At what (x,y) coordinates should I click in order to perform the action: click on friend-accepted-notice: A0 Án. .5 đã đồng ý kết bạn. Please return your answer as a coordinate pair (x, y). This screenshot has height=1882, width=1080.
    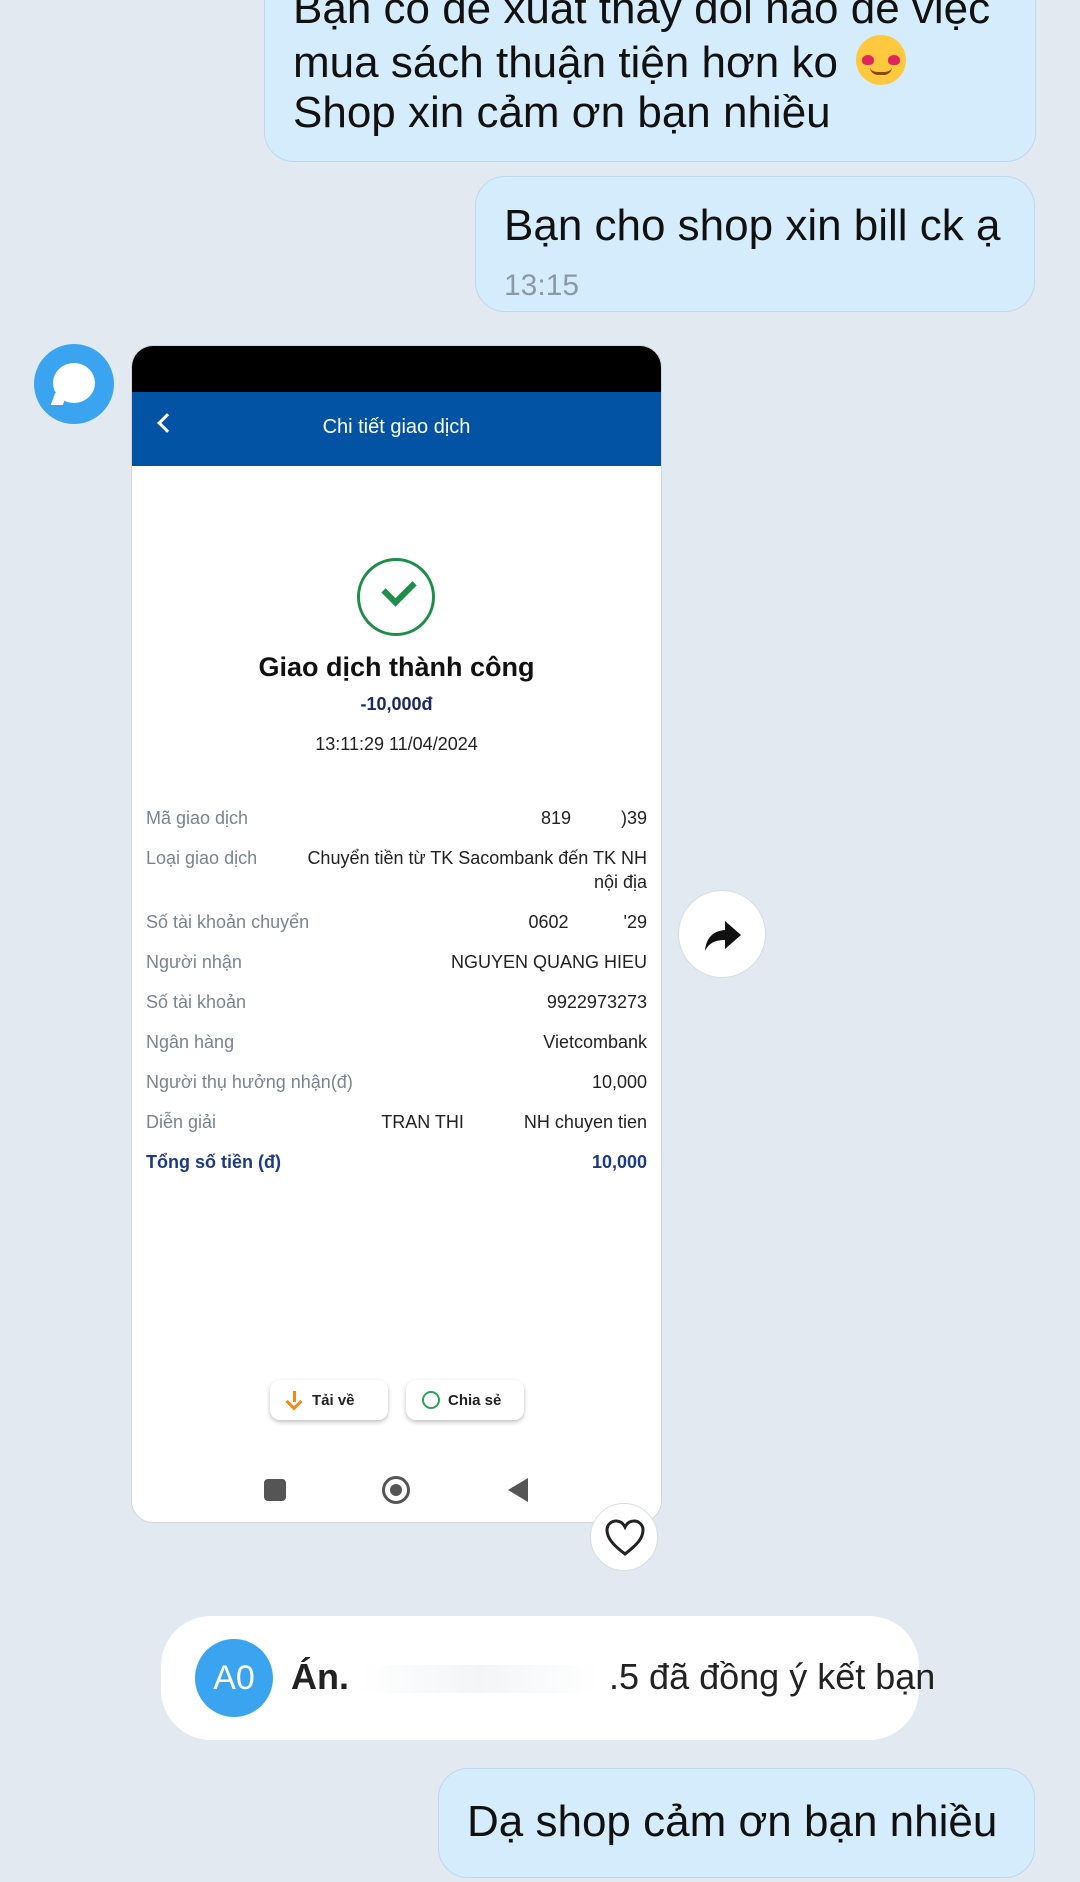
    Looking at the image, I should click on (548, 1678).